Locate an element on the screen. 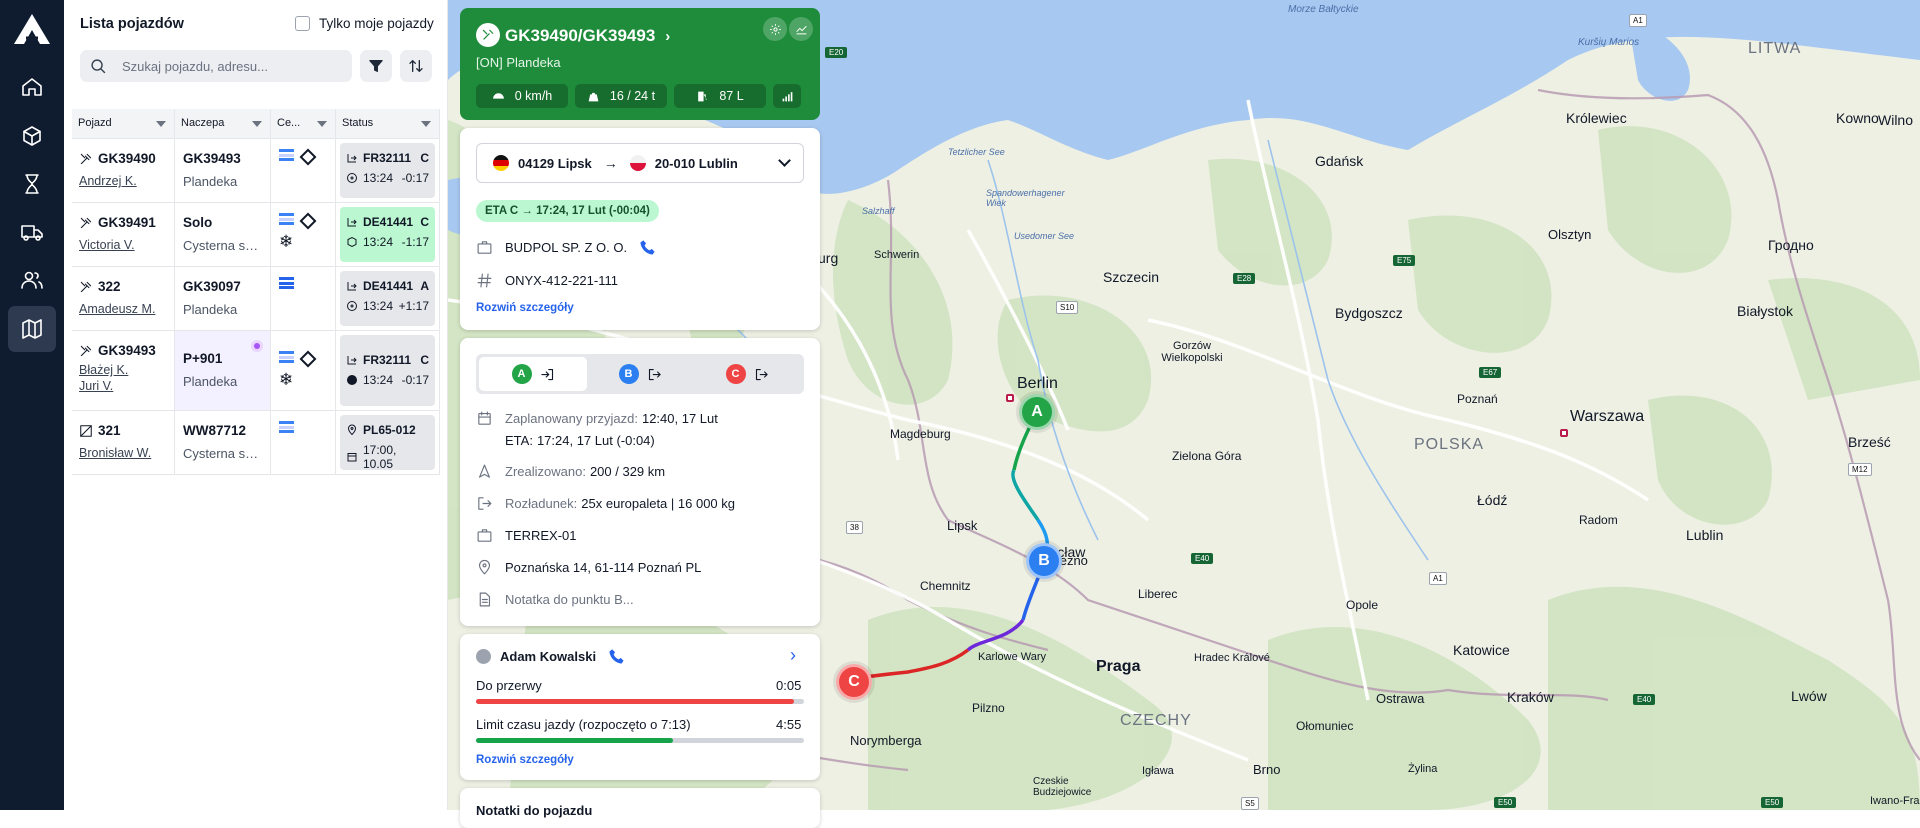 This screenshot has height=828, width=1920. column-status-label: Status is located at coordinates (358, 123).